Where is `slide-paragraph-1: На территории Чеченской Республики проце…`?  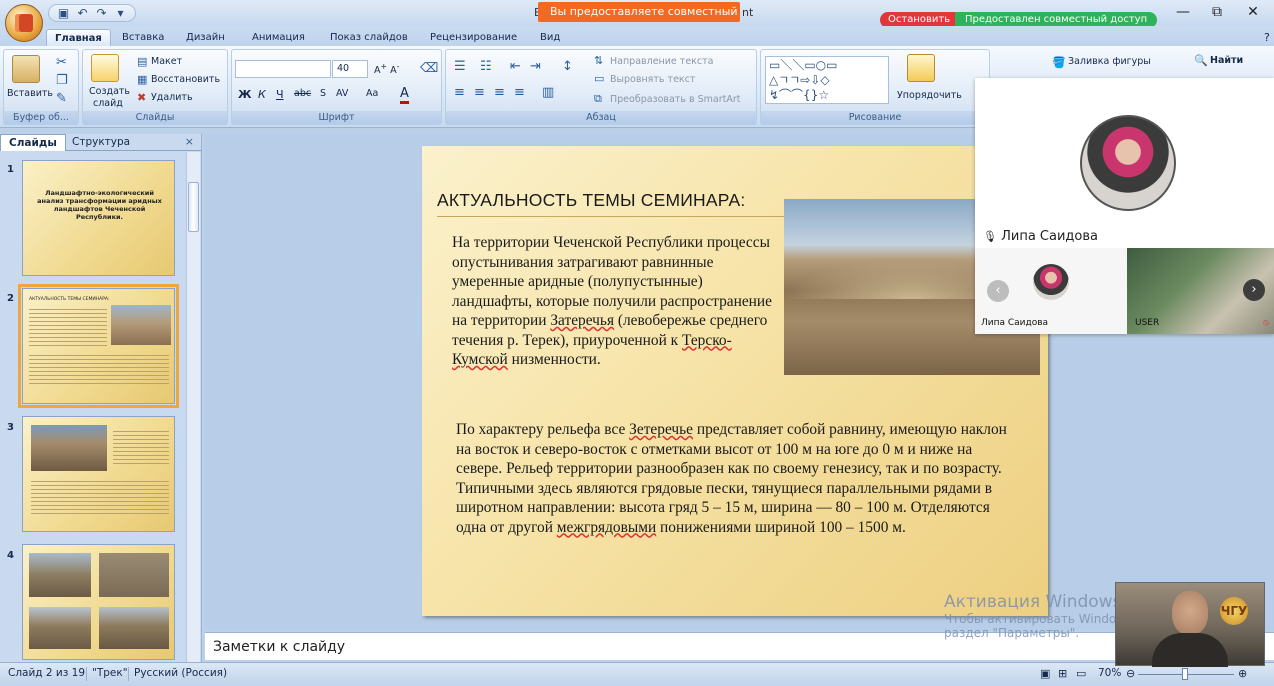 slide-paragraph-1: На территории Чеченской Республики проце… is located at coordinates (617, 301).